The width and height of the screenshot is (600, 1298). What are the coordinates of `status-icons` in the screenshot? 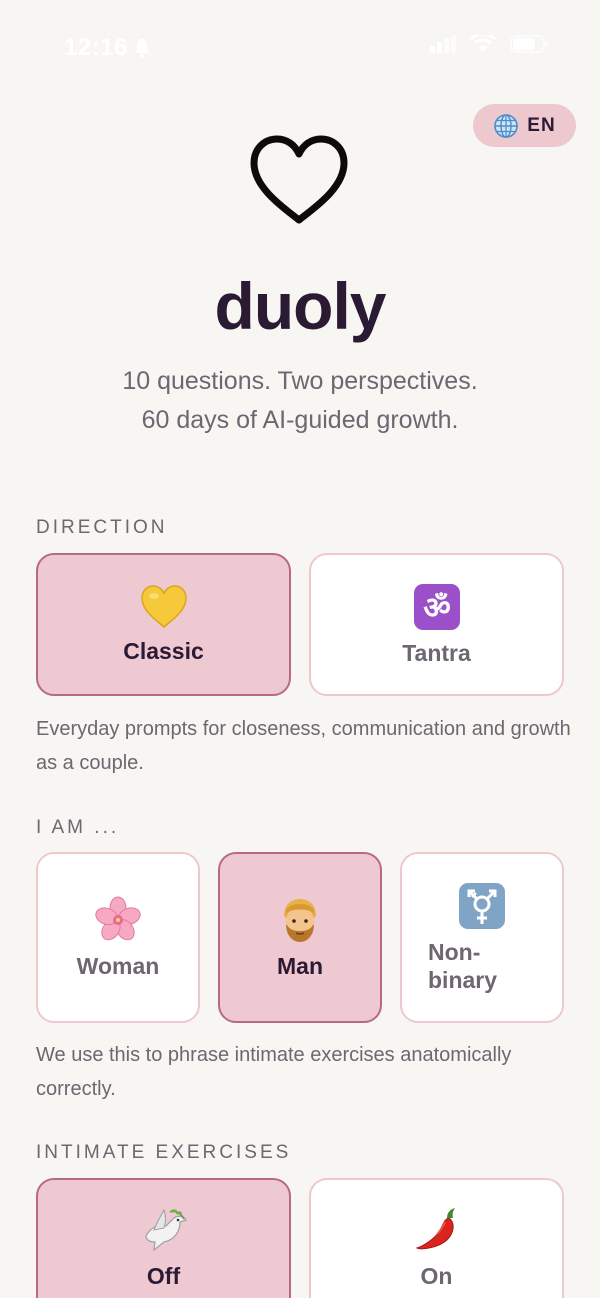 It's located at (490, 44).